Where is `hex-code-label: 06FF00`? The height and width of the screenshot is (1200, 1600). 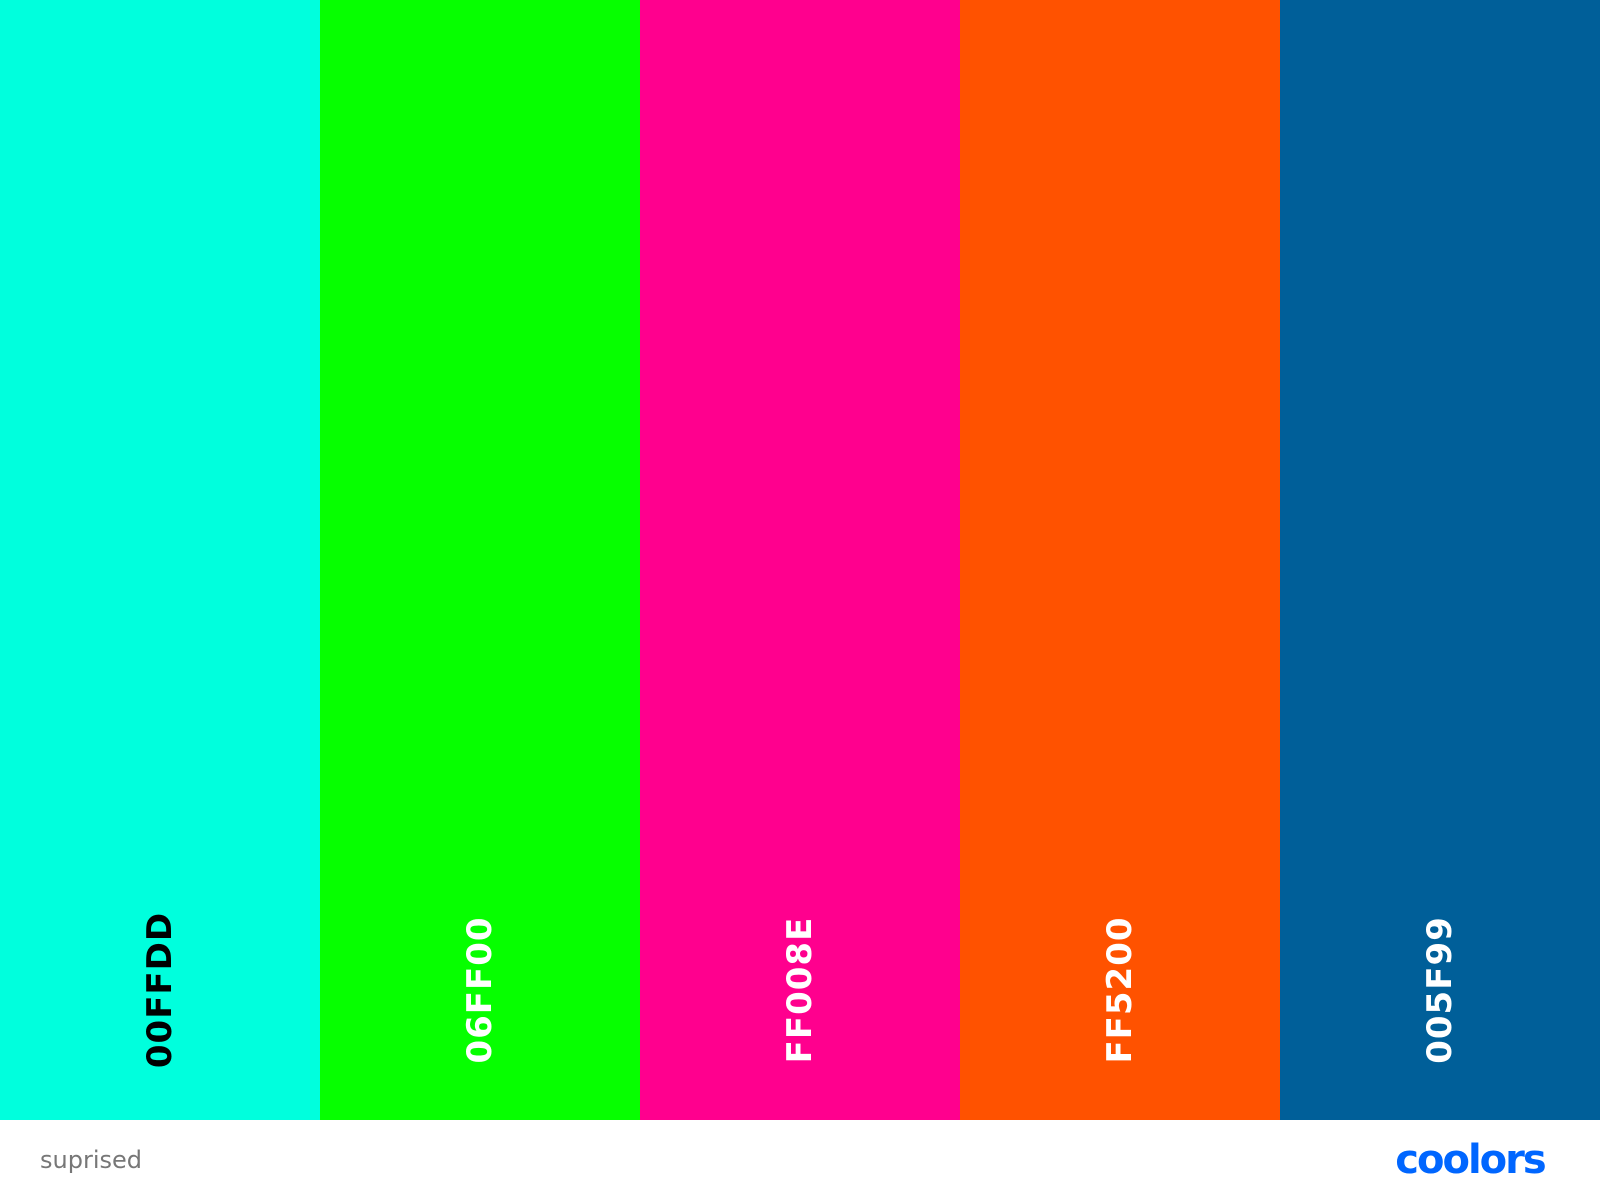
hex-code-label: 06FF00 is located at coordinates (480, 990).